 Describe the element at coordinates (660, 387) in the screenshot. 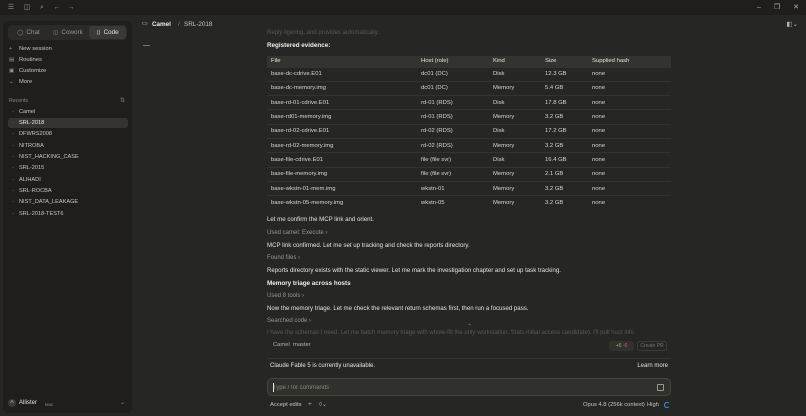

I see `stop-icon` at that location.